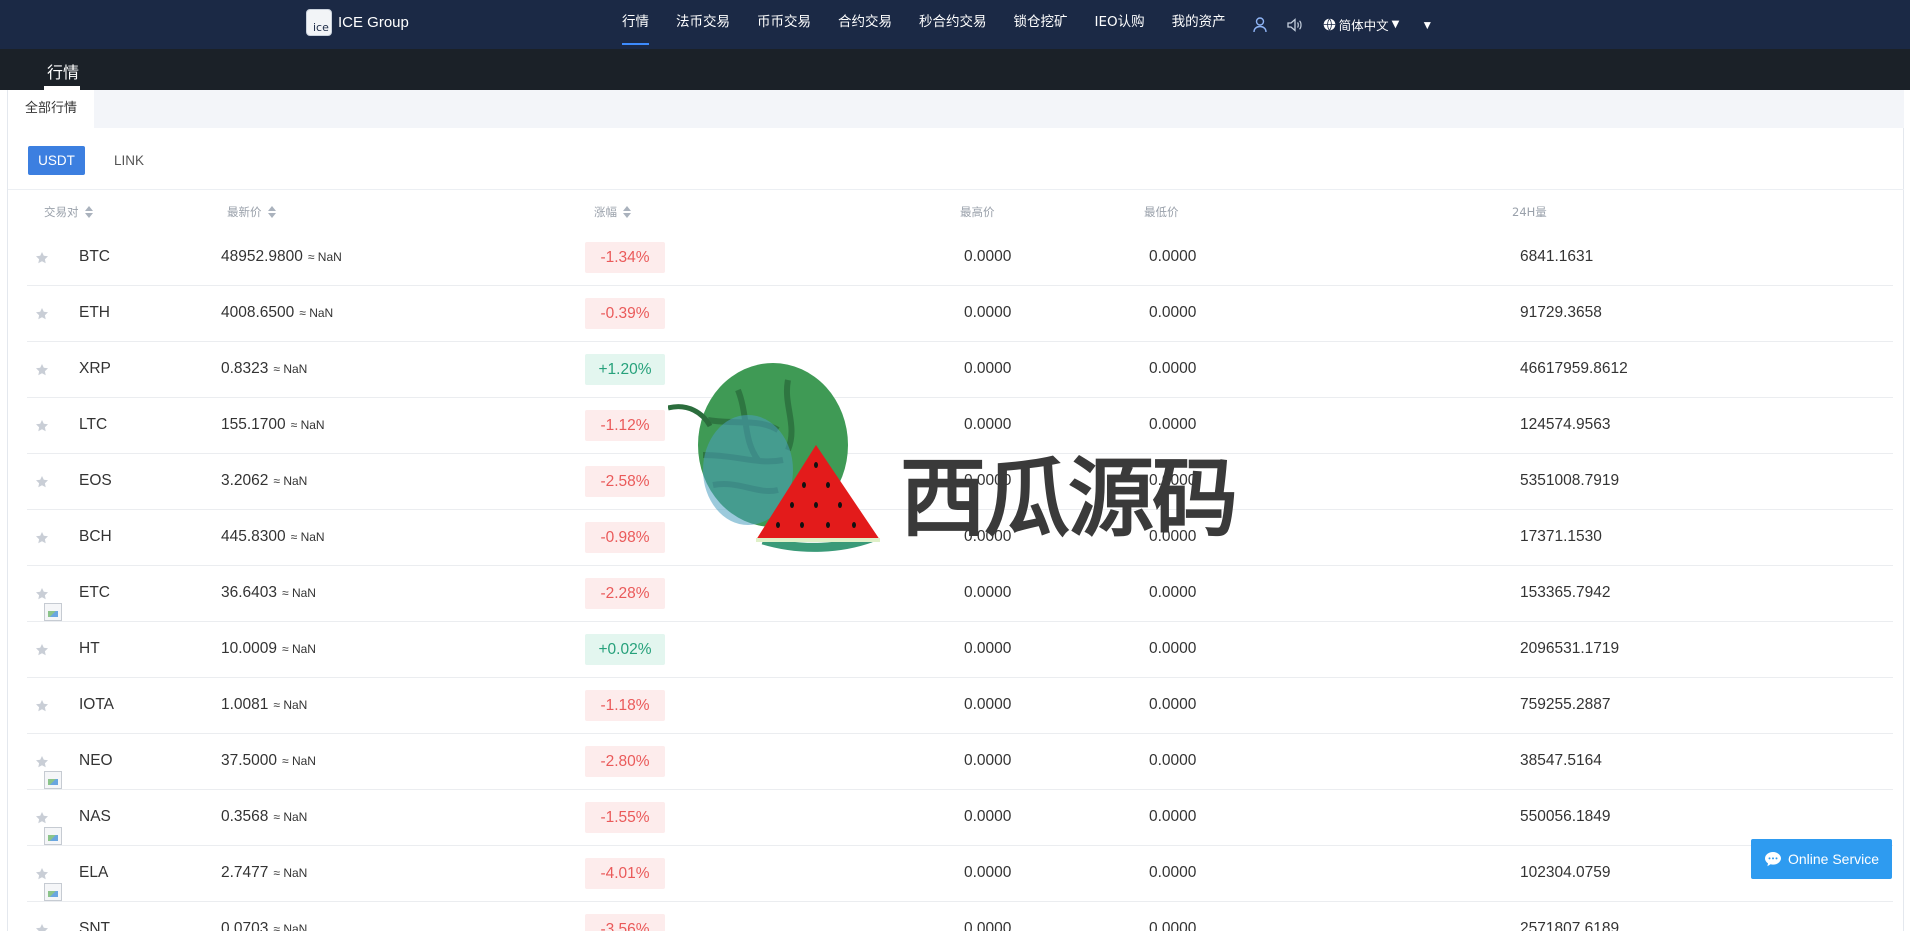  What do you see at coordinates (1041, 24) in the screenshot?
I see `nav-item-lock-mining: 锁仓挖矿` at bounding box center [1041, 24].